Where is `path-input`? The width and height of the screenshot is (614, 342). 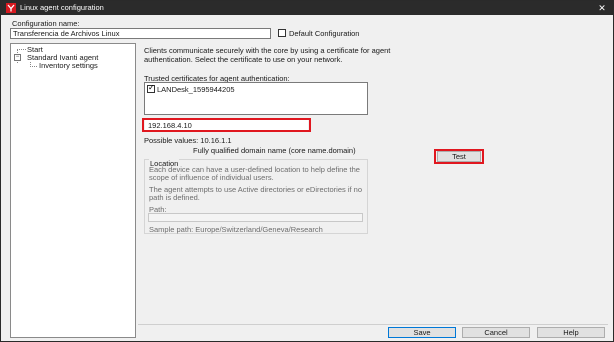 path-input is located at coordinates (255, 217).